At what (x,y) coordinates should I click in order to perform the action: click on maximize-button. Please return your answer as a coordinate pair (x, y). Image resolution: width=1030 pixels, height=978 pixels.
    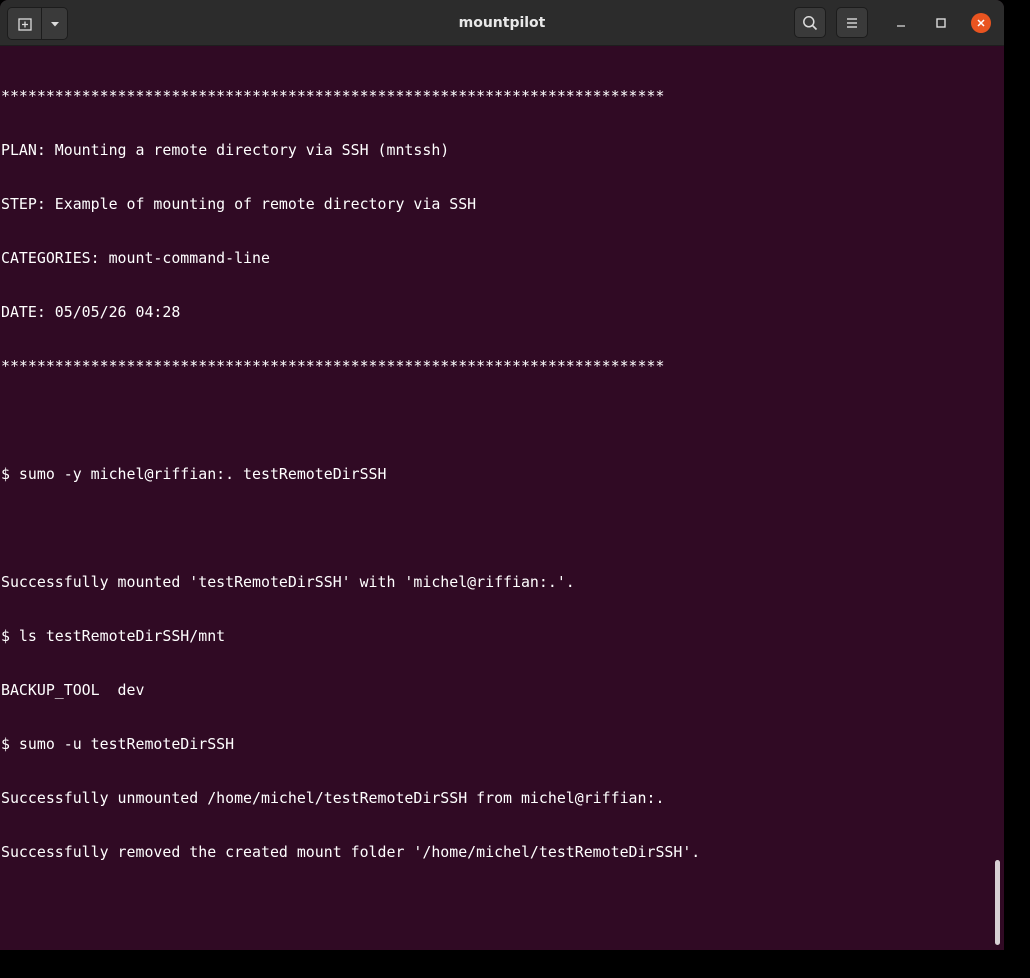
    Looking at the image, I should click on (941, 23).